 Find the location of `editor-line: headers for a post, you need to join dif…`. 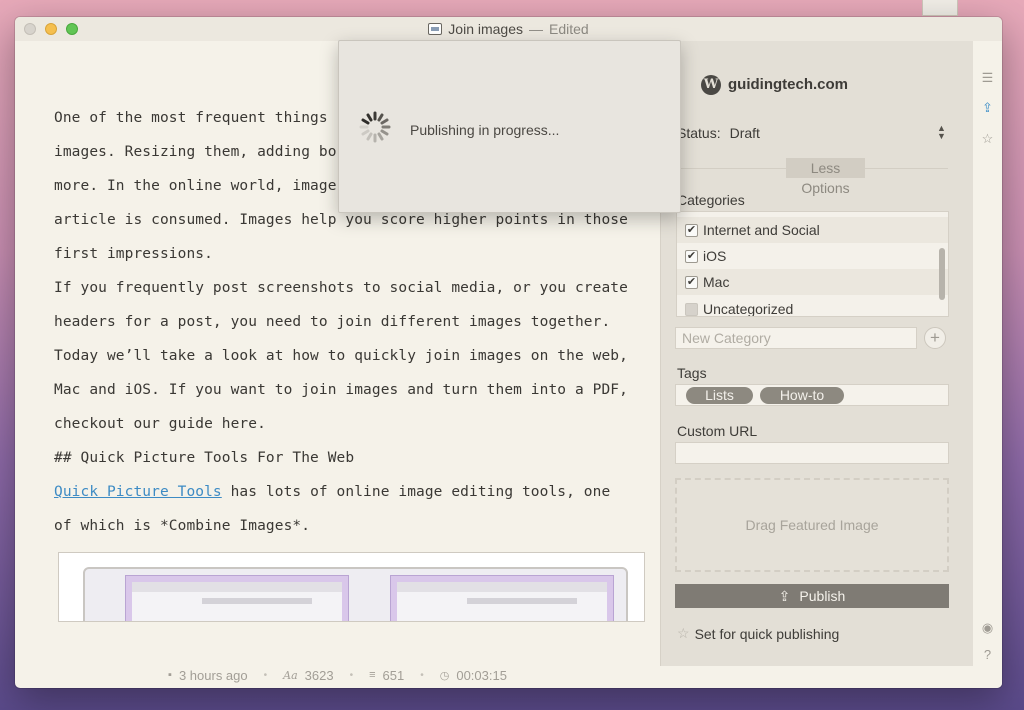

editor-line: headers for a post, you need to join dif… is located at coordinates (332, 322).